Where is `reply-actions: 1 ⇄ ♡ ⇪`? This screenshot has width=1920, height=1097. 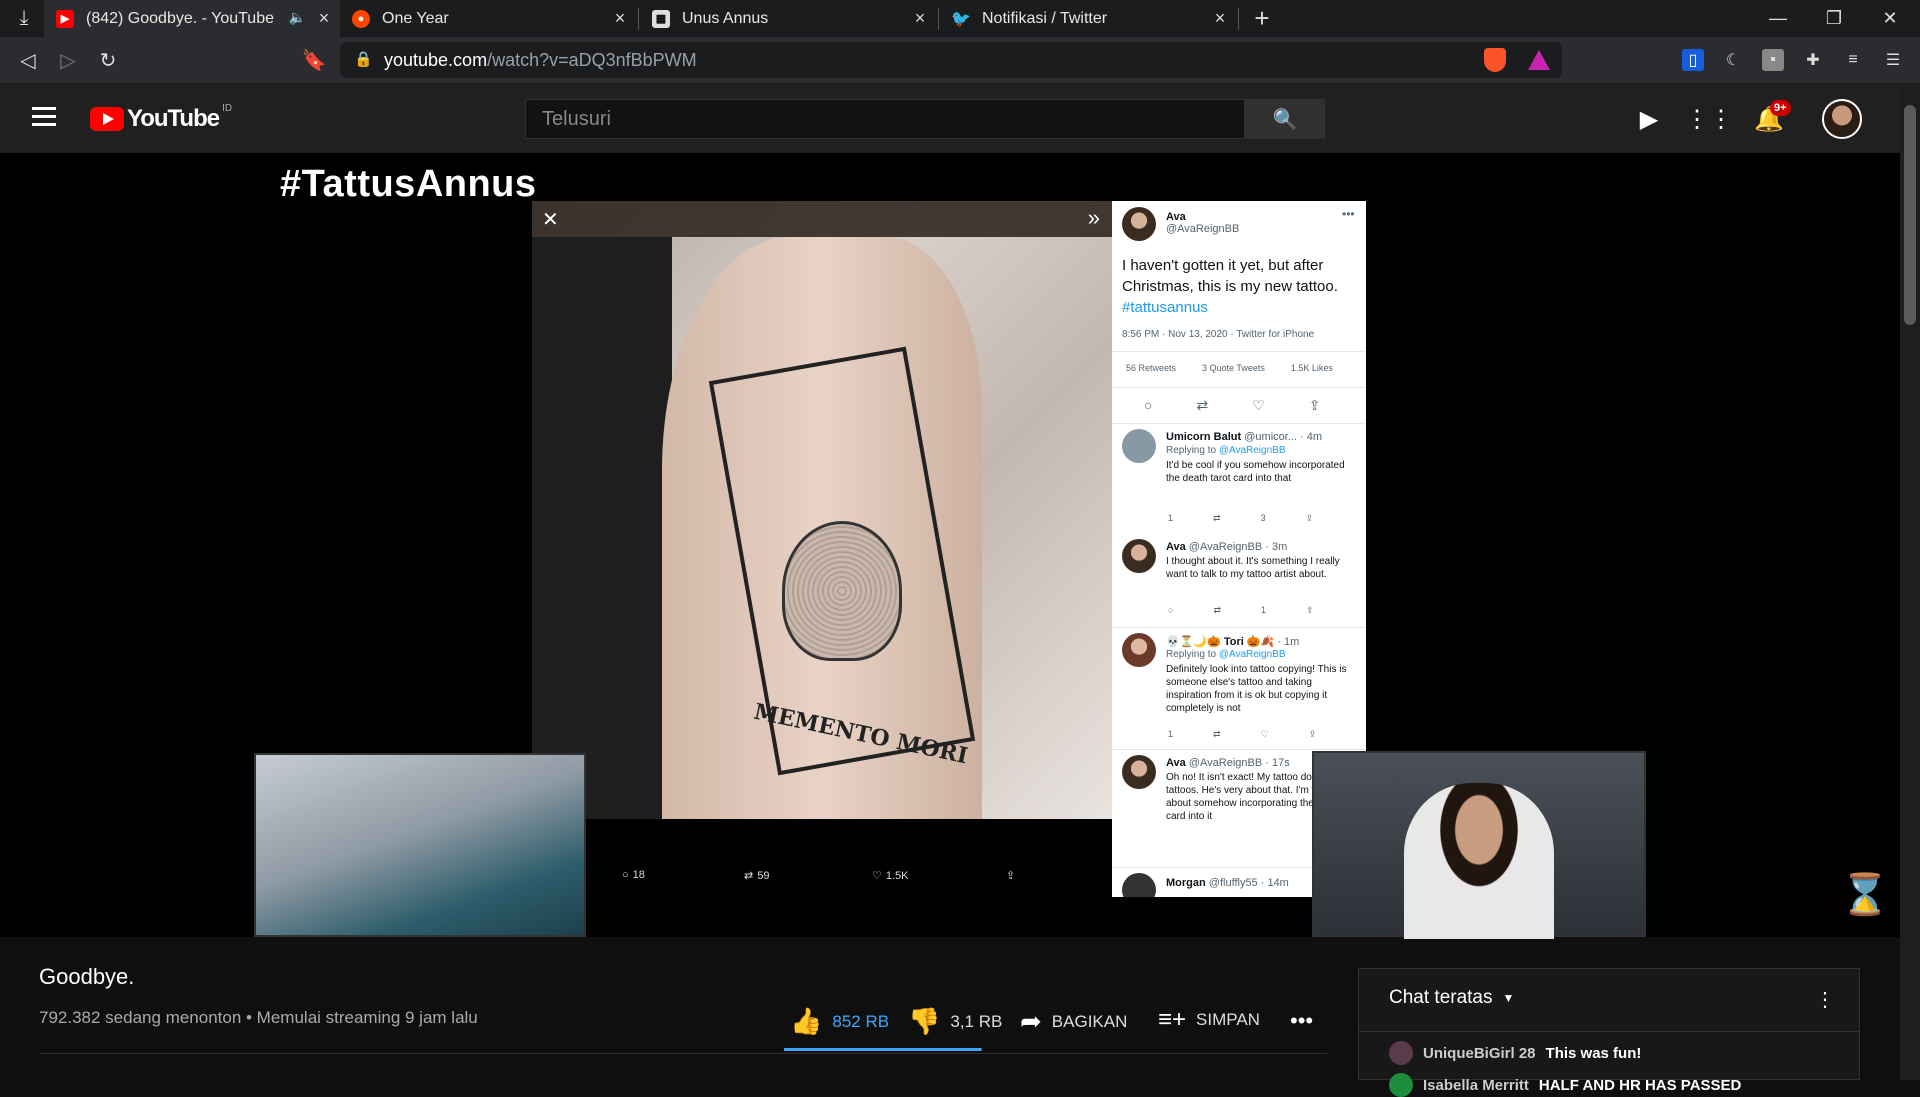
reply-actions: 1 ⇄ ♡ ⇪ is located at coordinates (1242, 734).